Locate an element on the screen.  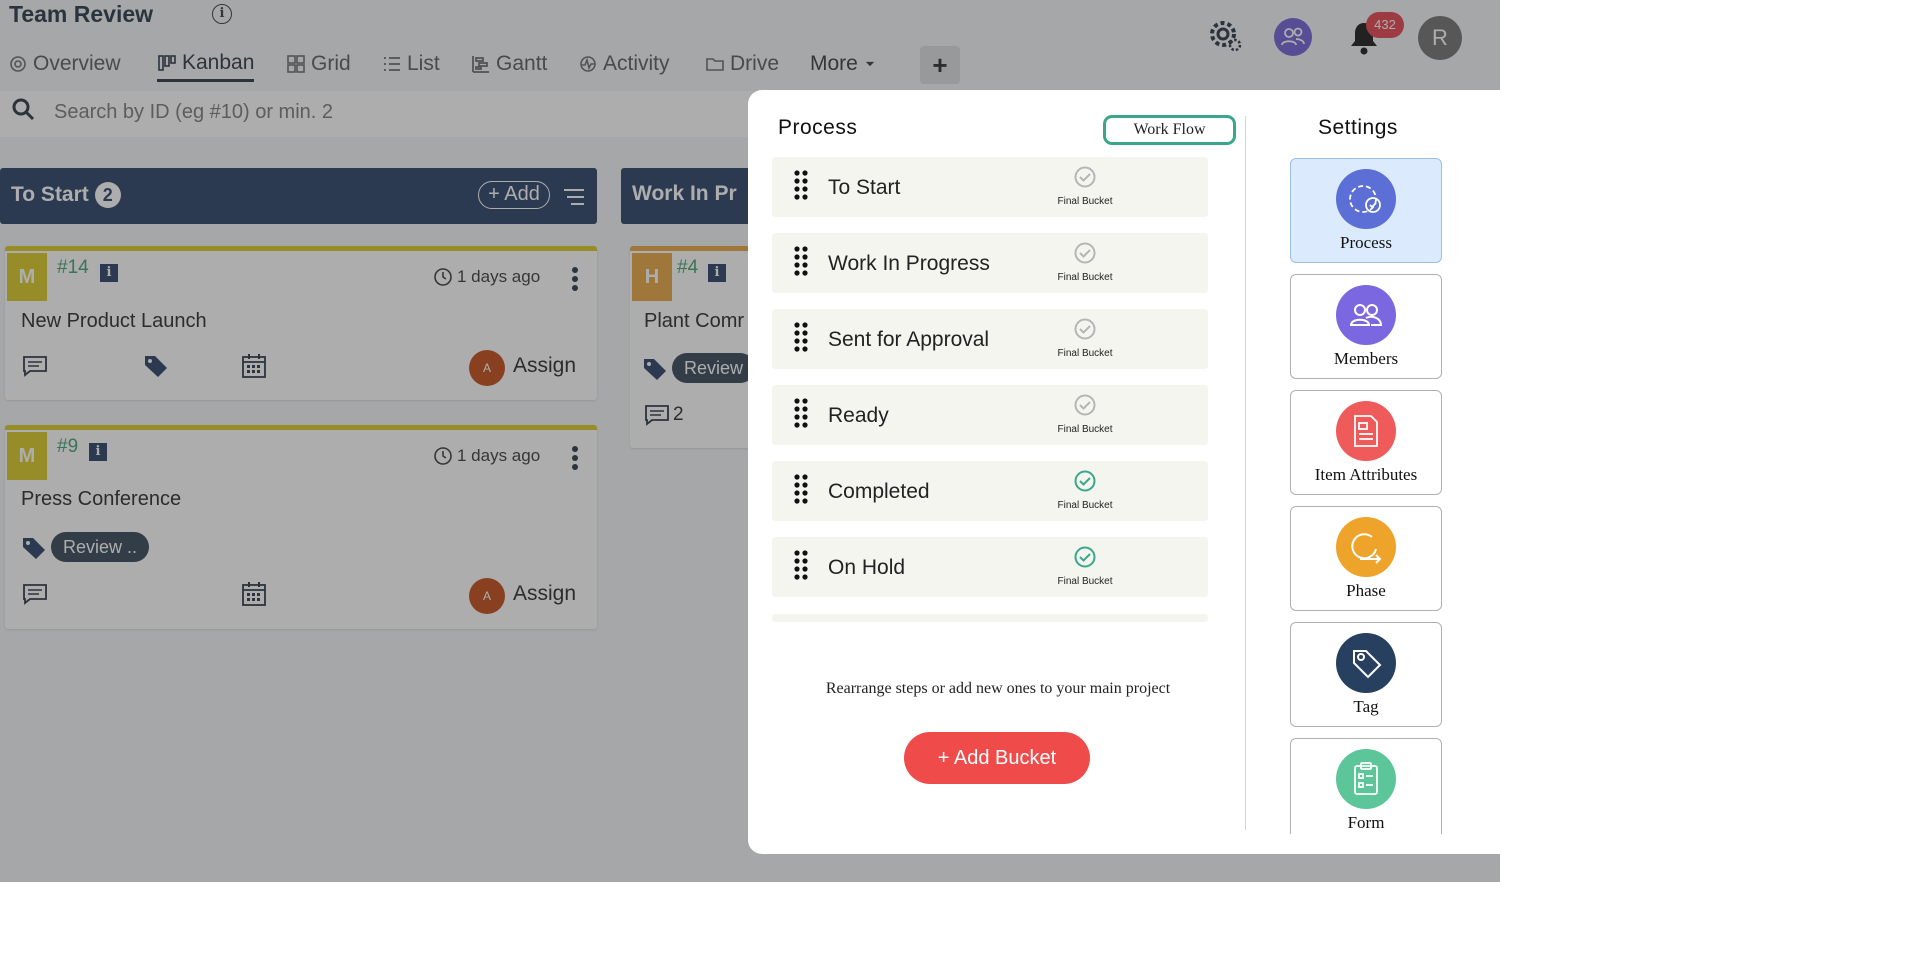
phase-icon is located at coordinates (1366, 547).